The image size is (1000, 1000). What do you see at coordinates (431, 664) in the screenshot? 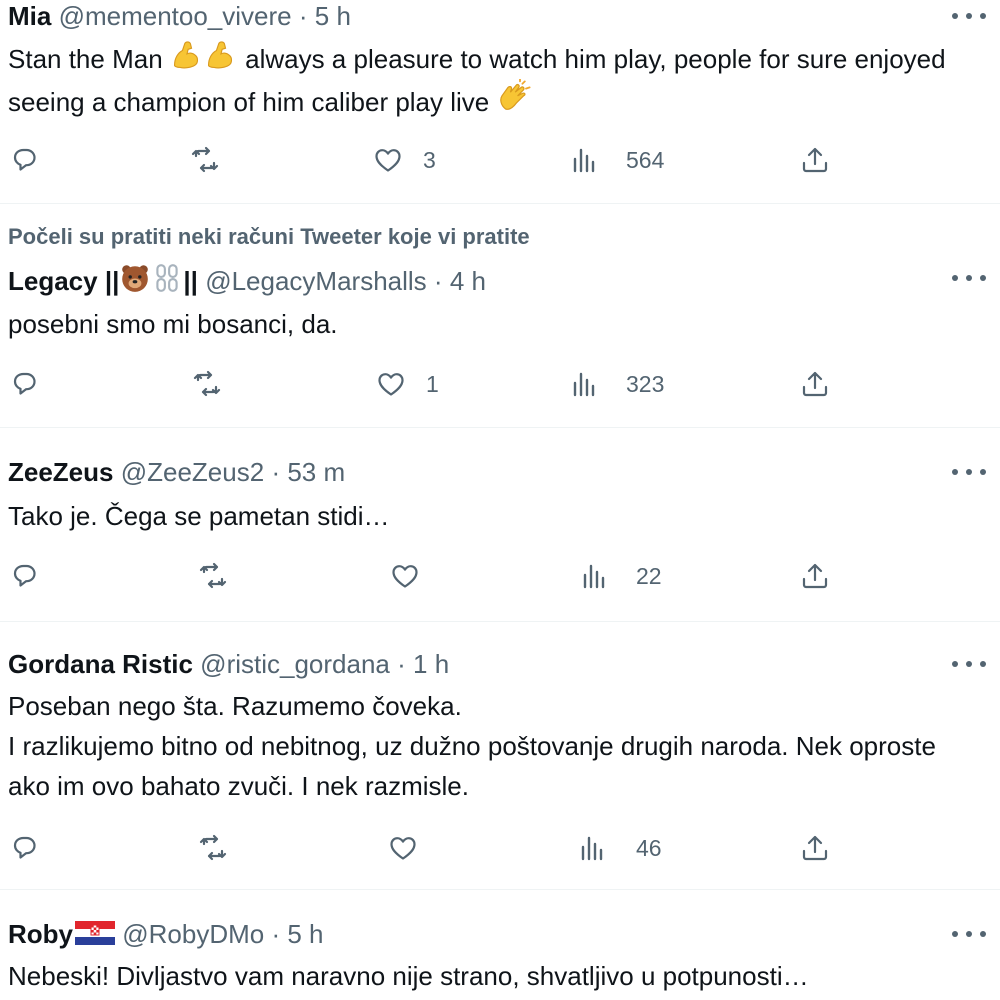
I see `timestamp: 1 h` at bounding box center [431, 664].